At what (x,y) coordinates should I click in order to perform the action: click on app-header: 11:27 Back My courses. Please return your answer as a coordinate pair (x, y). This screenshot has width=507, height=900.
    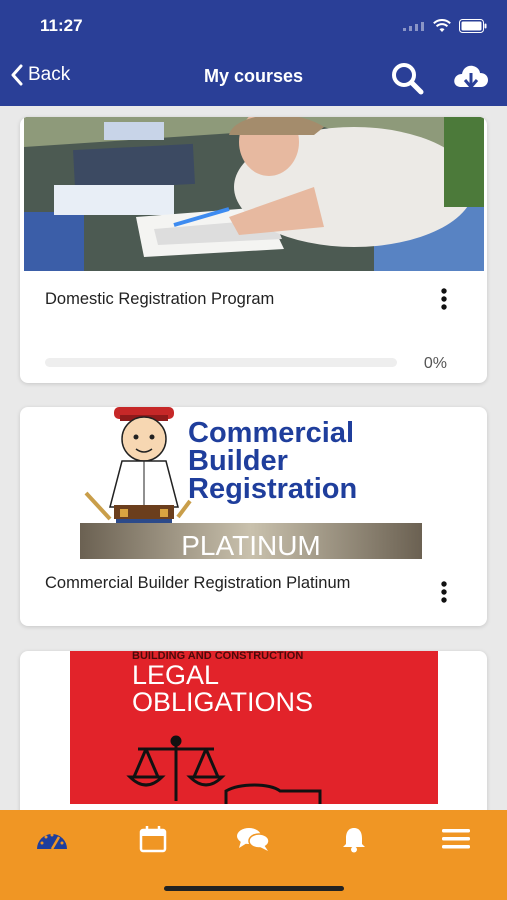
    Looking at the image, I should click on (253, 53).